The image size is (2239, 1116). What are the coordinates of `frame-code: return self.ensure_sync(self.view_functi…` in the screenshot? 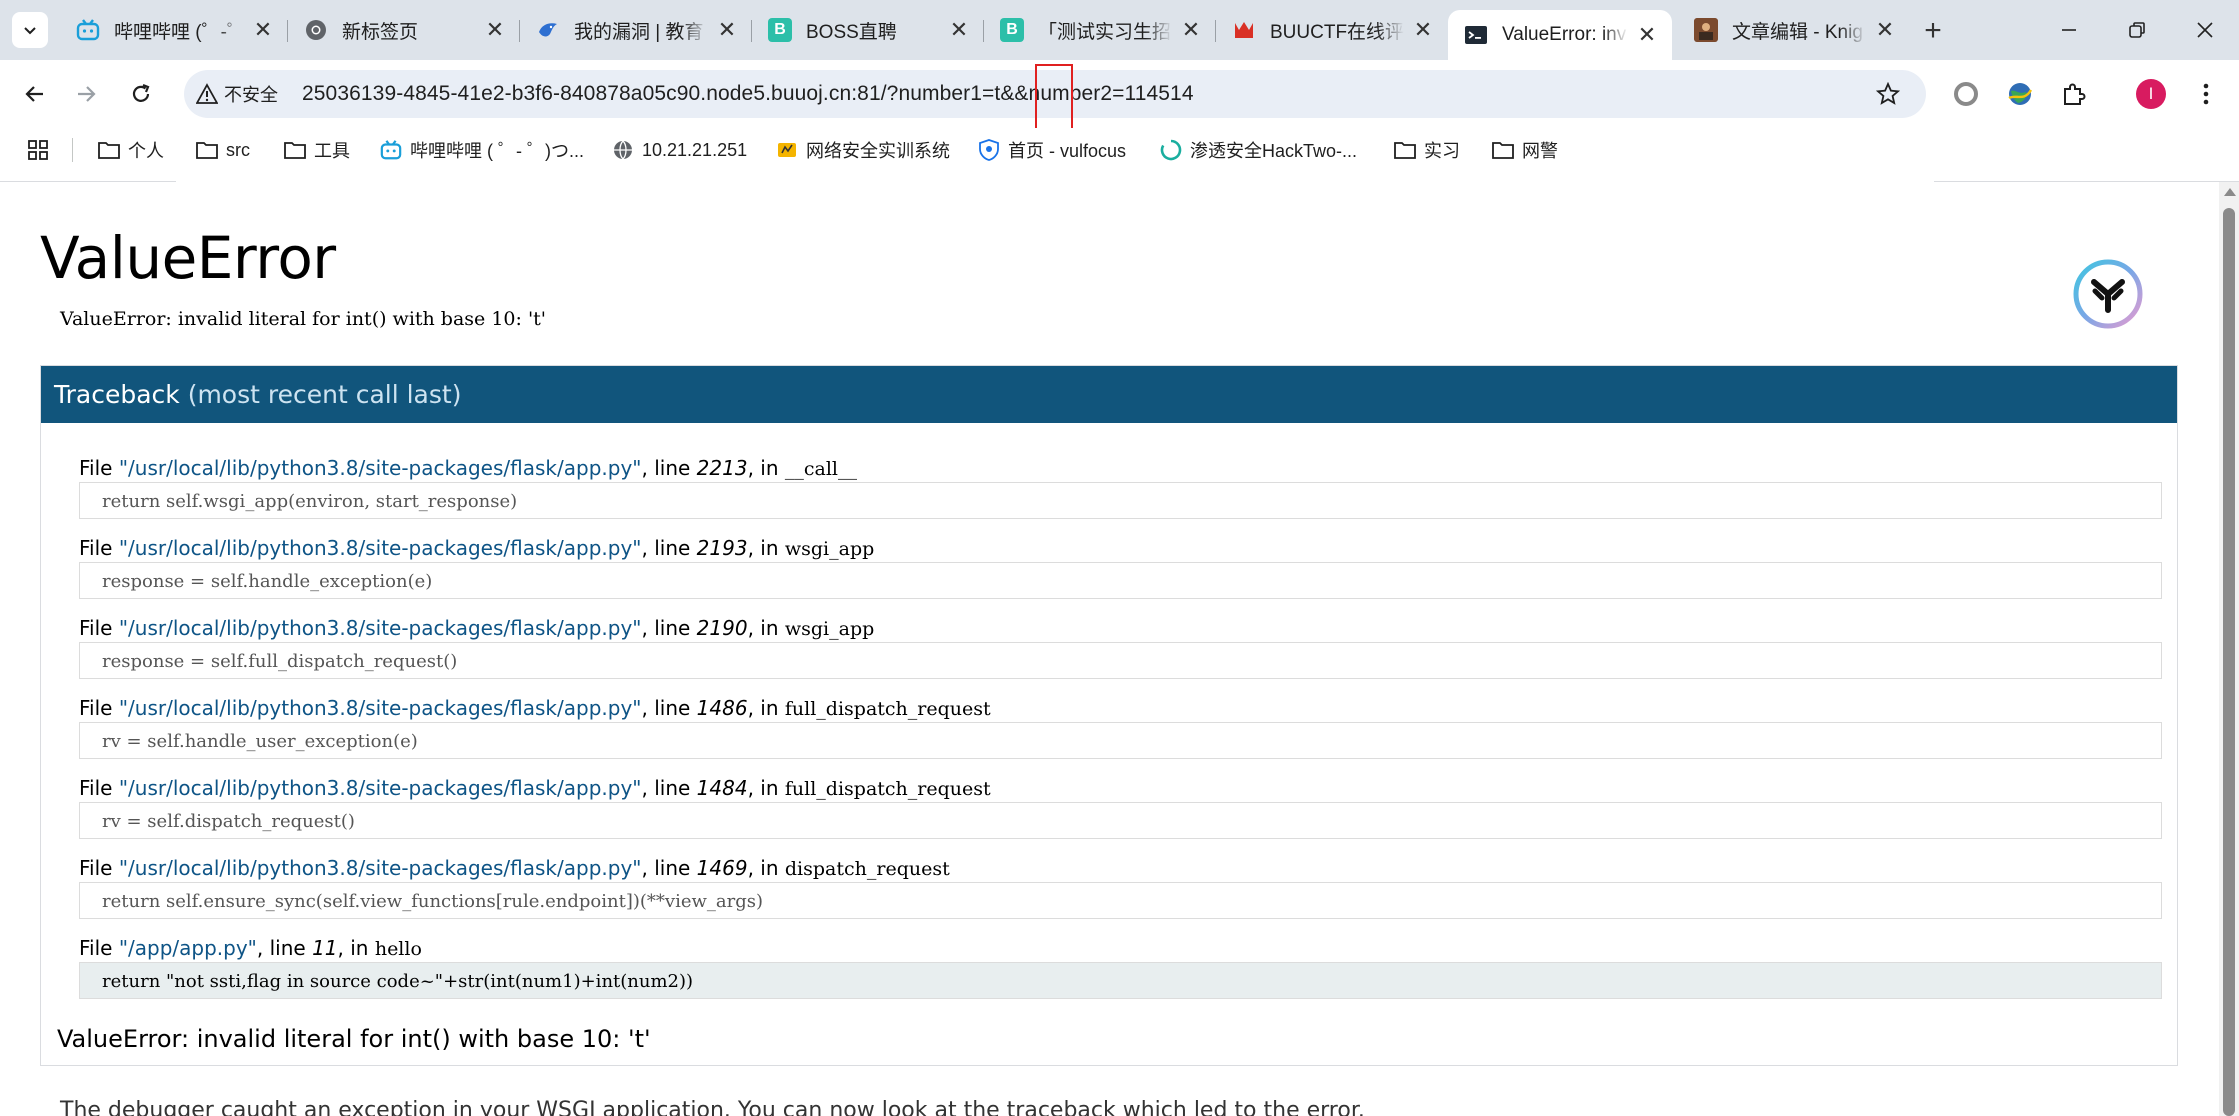 It's located at (1120, 900).